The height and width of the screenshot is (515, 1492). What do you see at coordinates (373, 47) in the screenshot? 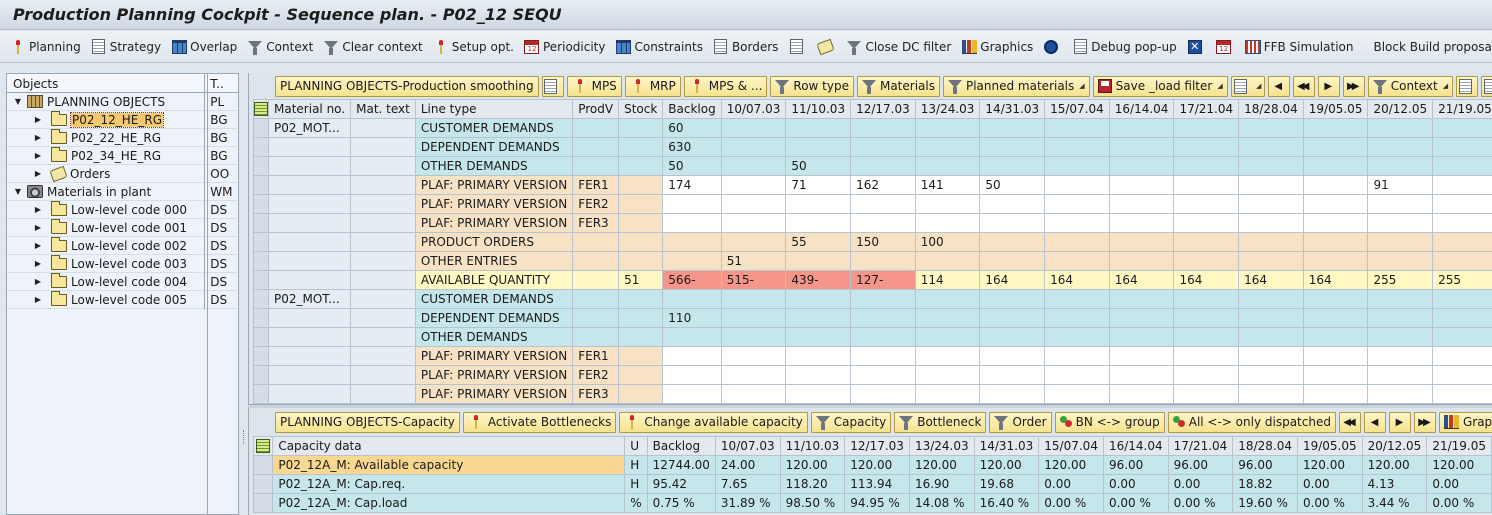
I see `toolbar-button-clear-context: Clear context` at bounding box center [373, 47].